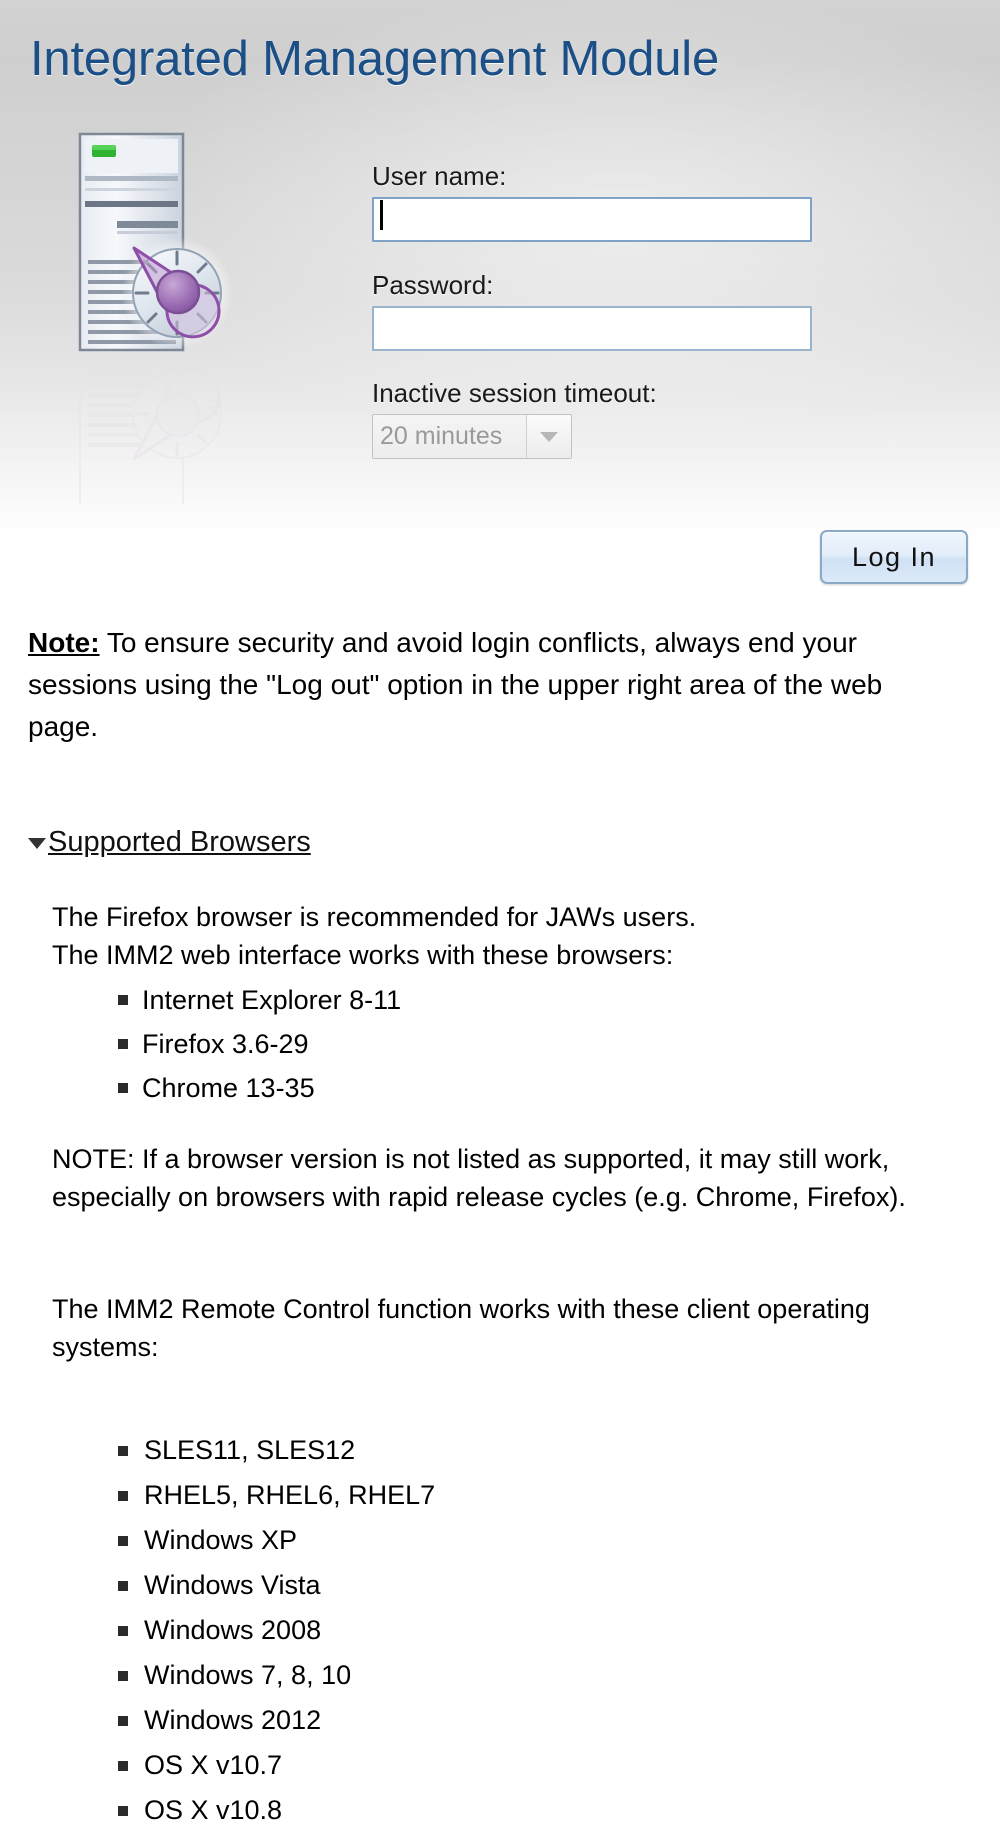 The image size is (1000, 1833). Describe the element at coordinates (255, 1088) in the screenshot. I see `list-item: Chrome 13-35` at that location.